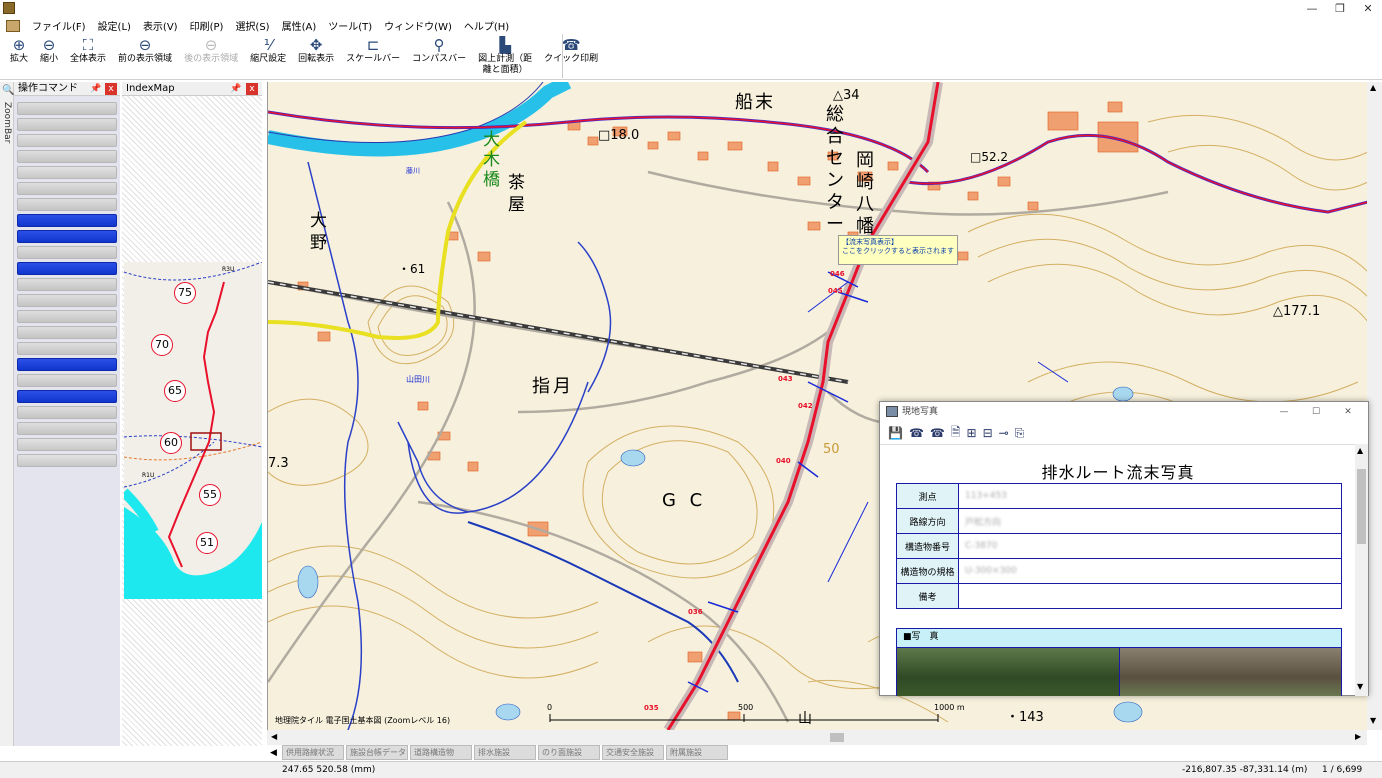 The width and height of the screenshot is (1382, 778). Describe the element at coordinates (491, 160) in the screenshot. I see `place-label-oki: 大木橋` at that location.